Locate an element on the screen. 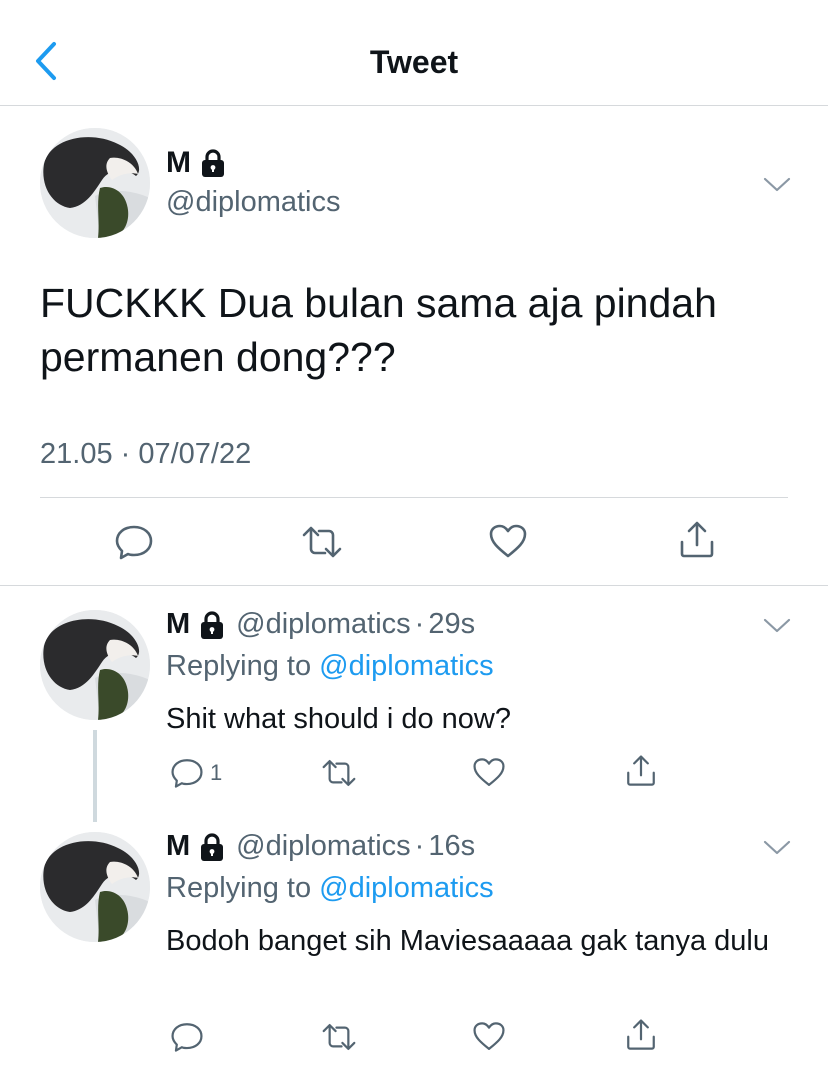  reply-time: 16s is located at coordinates (452, 846).